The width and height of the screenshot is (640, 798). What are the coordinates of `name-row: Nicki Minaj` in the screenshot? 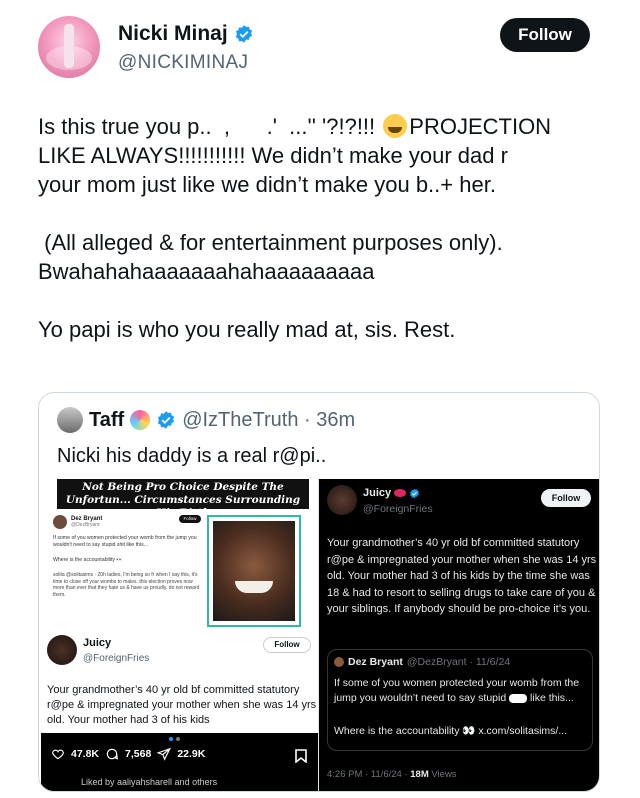 It's located at (186, 34).